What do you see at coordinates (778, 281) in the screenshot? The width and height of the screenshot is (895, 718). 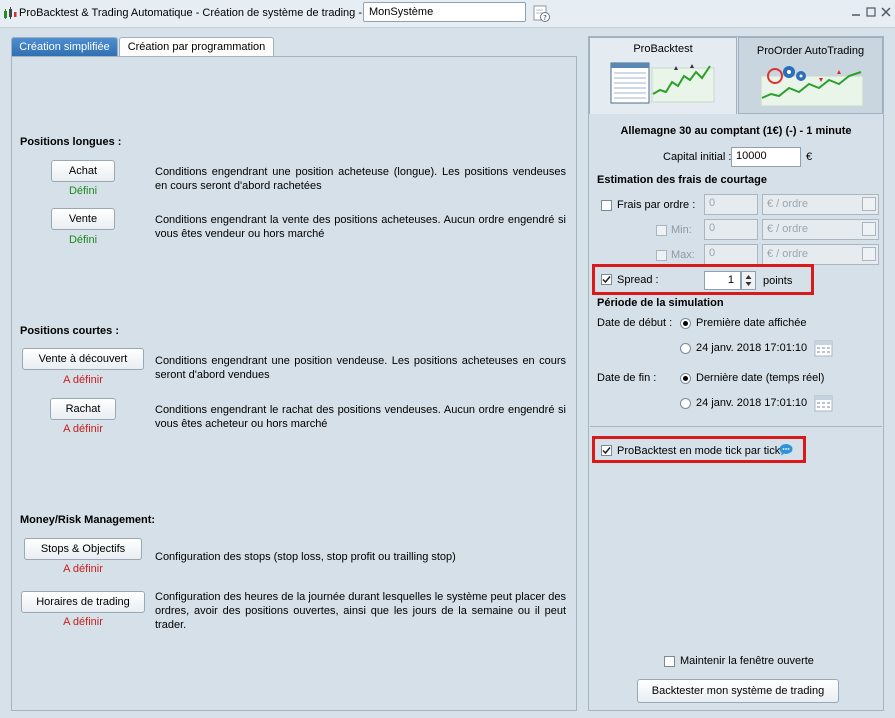 I see `spread-unit: points` at bounding box center [778, 281].